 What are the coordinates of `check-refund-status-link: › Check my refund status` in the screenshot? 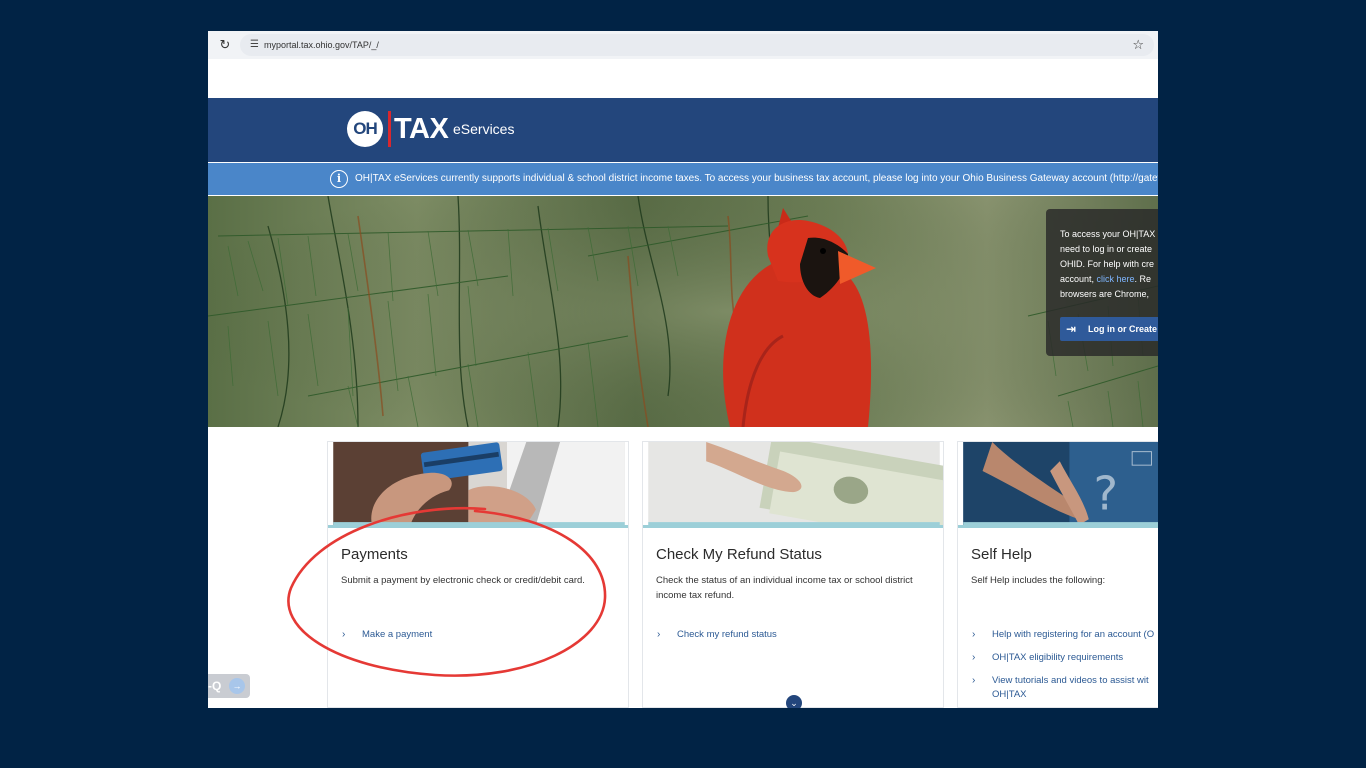 It's located at (717, 635).